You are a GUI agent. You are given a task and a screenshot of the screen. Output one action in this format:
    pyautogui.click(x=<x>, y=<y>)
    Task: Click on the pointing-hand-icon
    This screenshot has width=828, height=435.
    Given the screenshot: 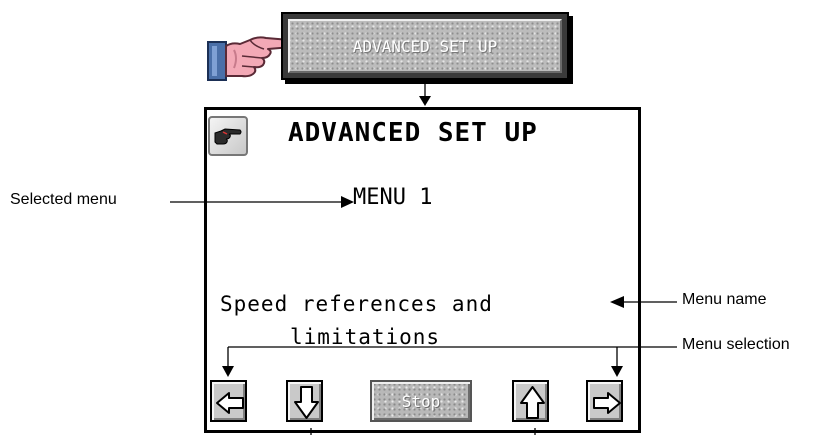 What is the action you would take?
    pyautogui.click(x=228, y=136)
    